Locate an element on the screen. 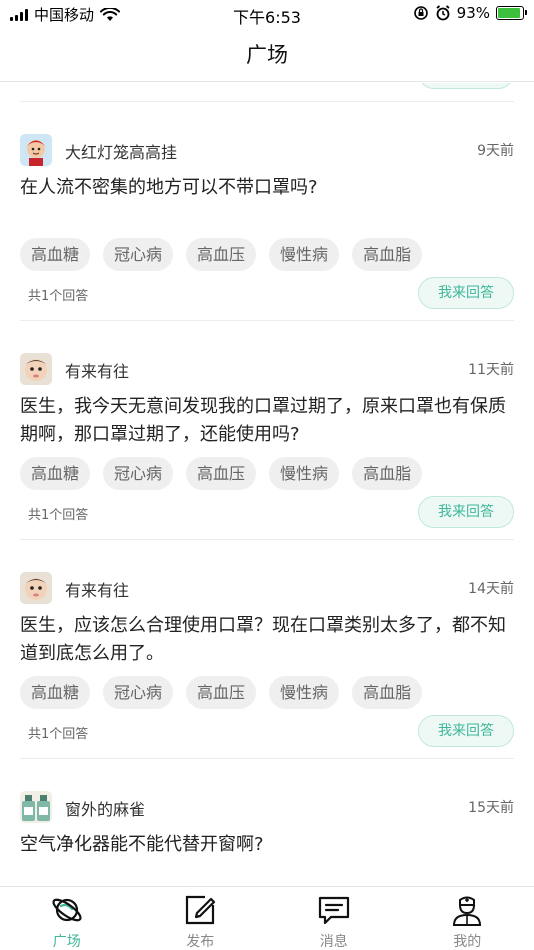  nav-header: 广场 is located at coordinates (267, 55).